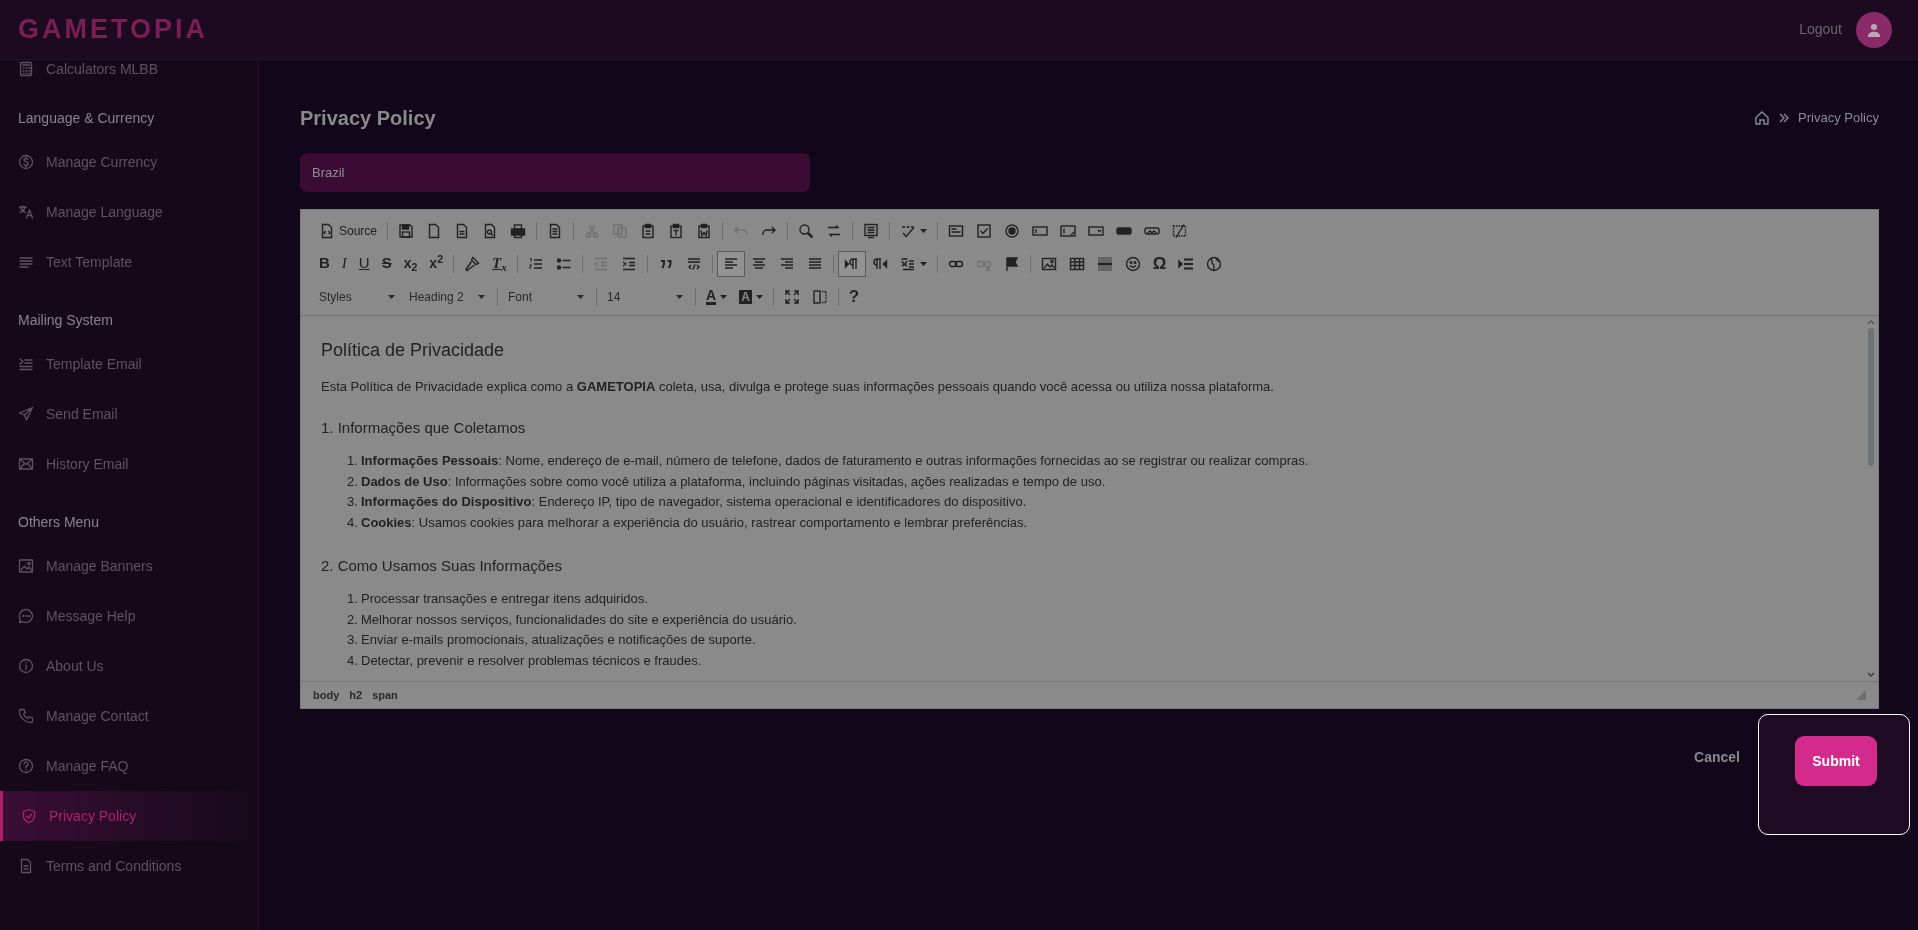  What do you see at coordinates (563, 263) in the screenshot?
I see `bulleted-list-icon` at bounding box center [563, 263].